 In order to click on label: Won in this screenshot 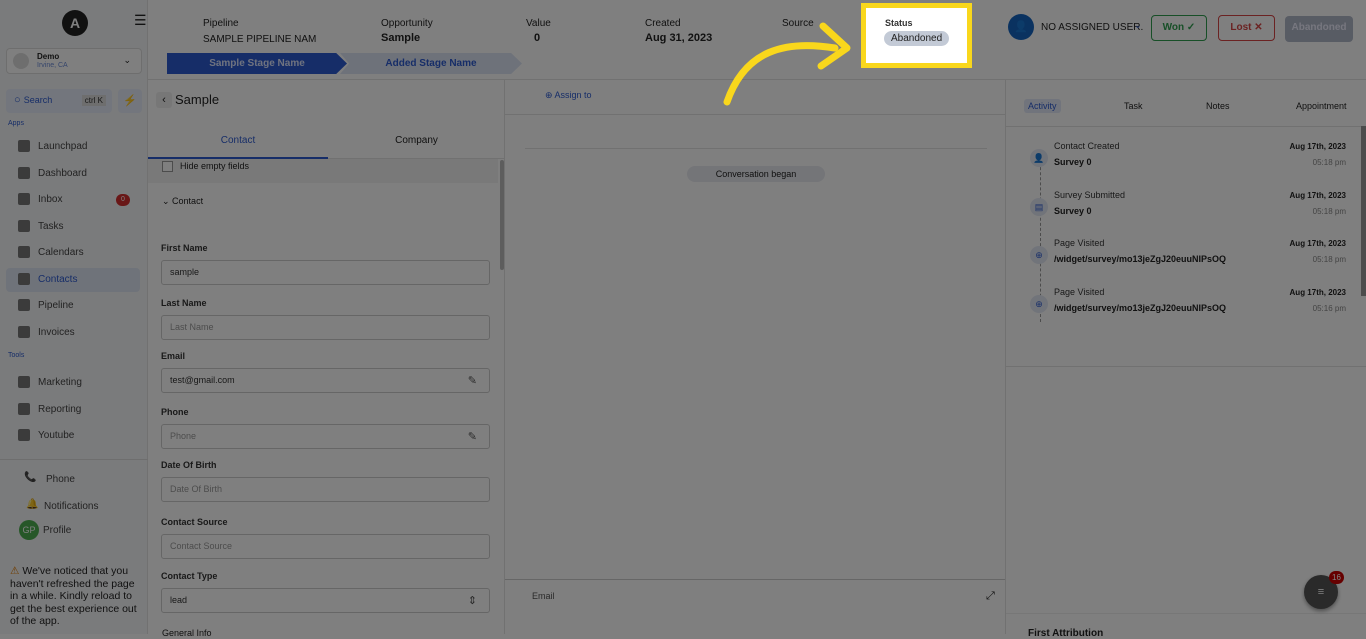, I will do `click(1173, 27)`.